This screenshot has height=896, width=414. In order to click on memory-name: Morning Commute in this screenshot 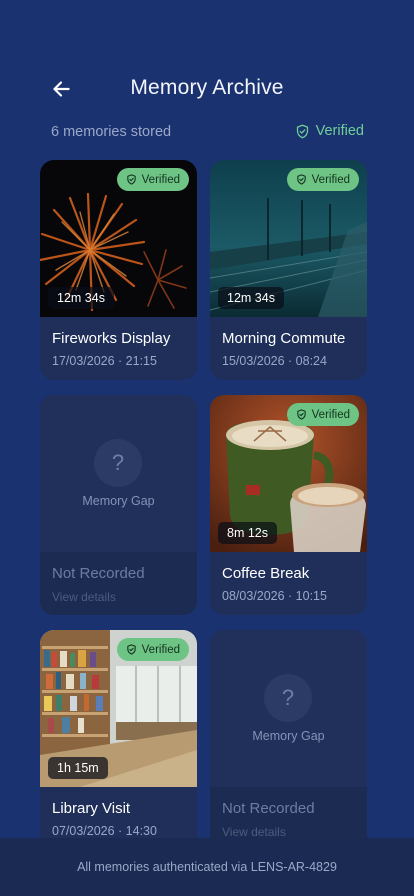, I will do `click(284, 338)`.